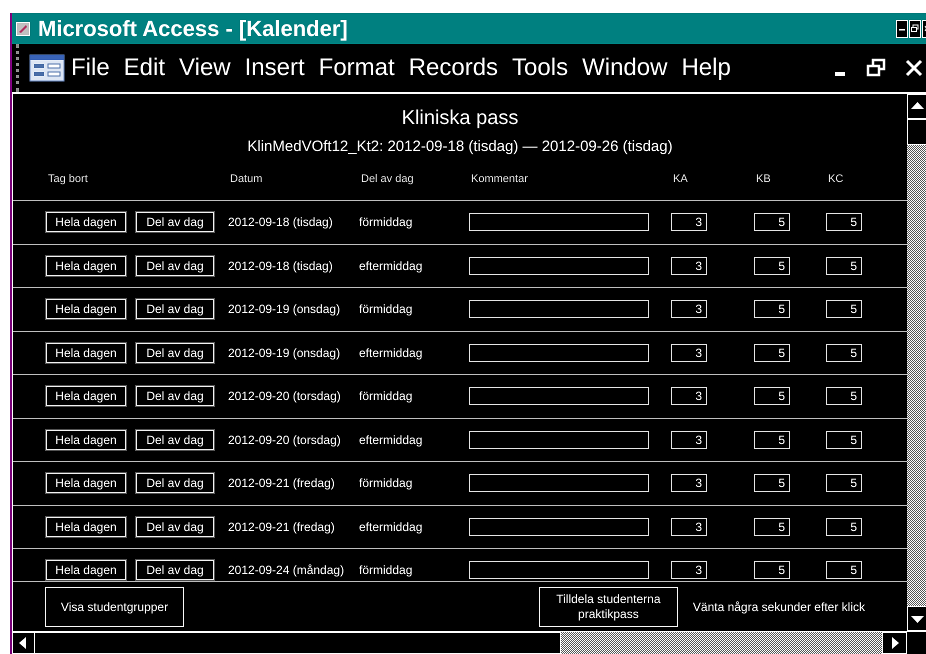 The image size is (926, 654). I want to click on column-header: Kommentar, so click(499, 178).